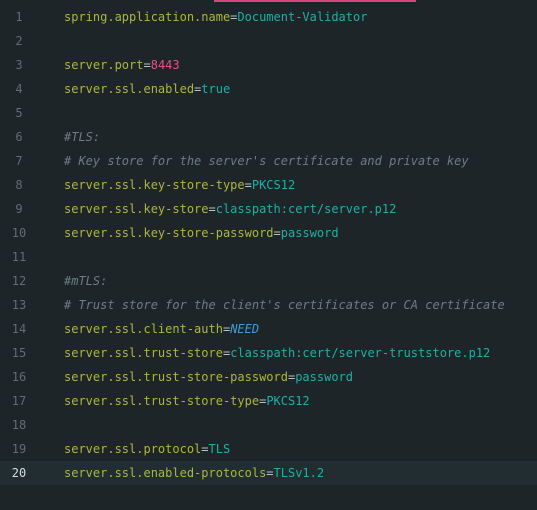 Image resolution: width=537 pixels, height=510 pixels. Describe the element at coordinates (19, 305) in the screenshot. I see `line-number: 13` at that location.